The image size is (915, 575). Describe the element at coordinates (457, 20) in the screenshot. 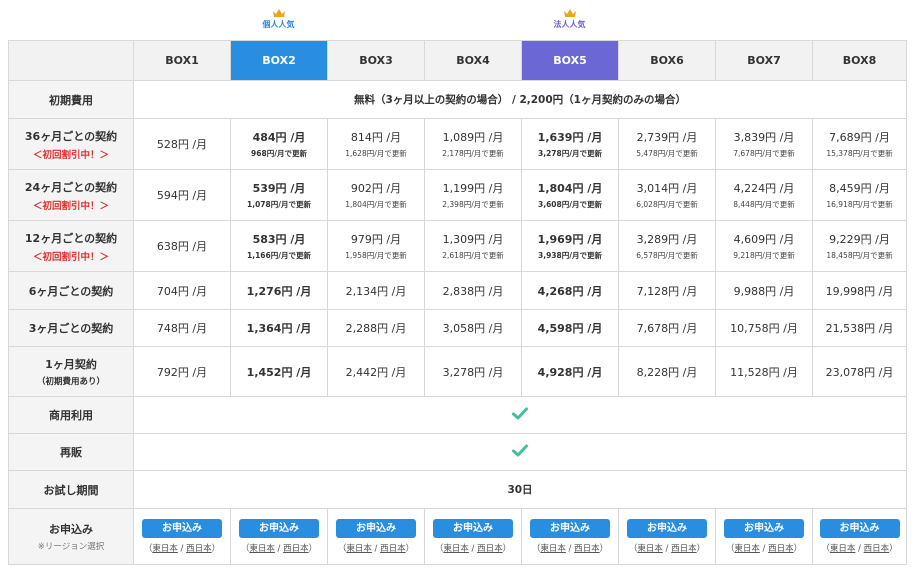

I see `popularity-badges: 個人人気 法人人気` at that location.